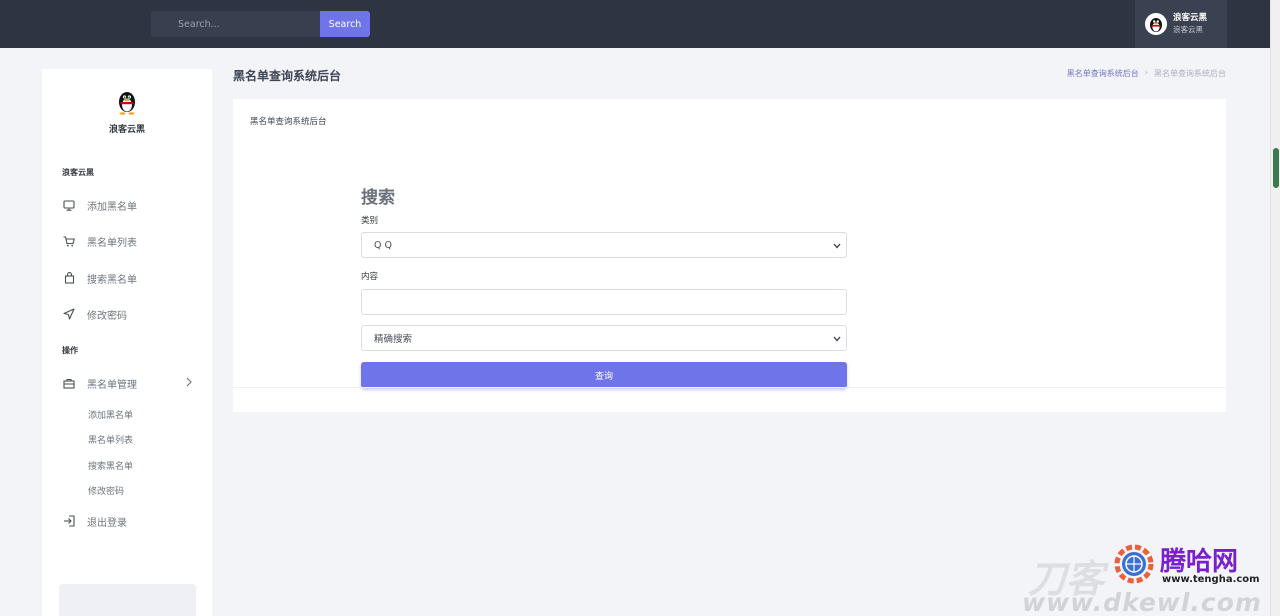  I want to click on breadcrumb-current: 黑名单查询系统后台, so click(1190, 73).